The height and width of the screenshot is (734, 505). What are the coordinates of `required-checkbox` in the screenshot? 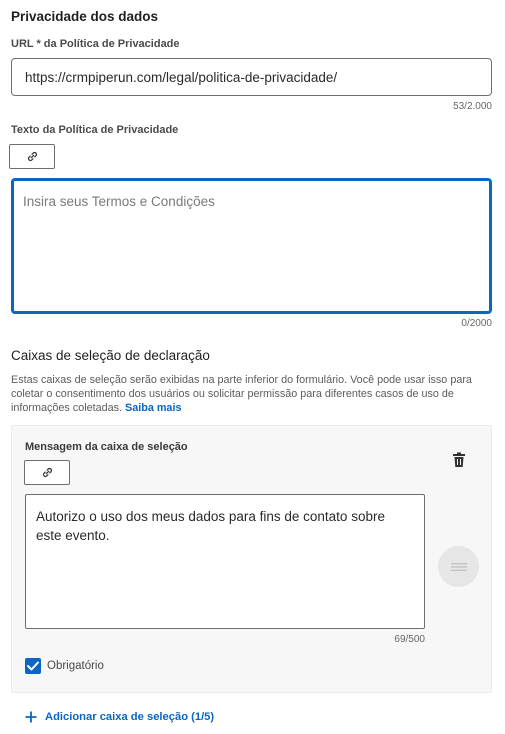 It's located at (33, 666).